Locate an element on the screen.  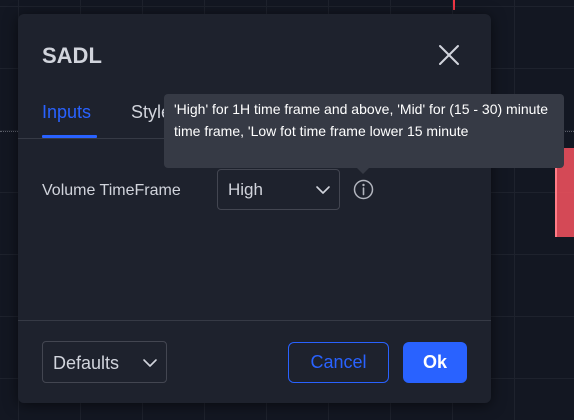
defaults-button: Defaults is located at coordinates (104, 362).